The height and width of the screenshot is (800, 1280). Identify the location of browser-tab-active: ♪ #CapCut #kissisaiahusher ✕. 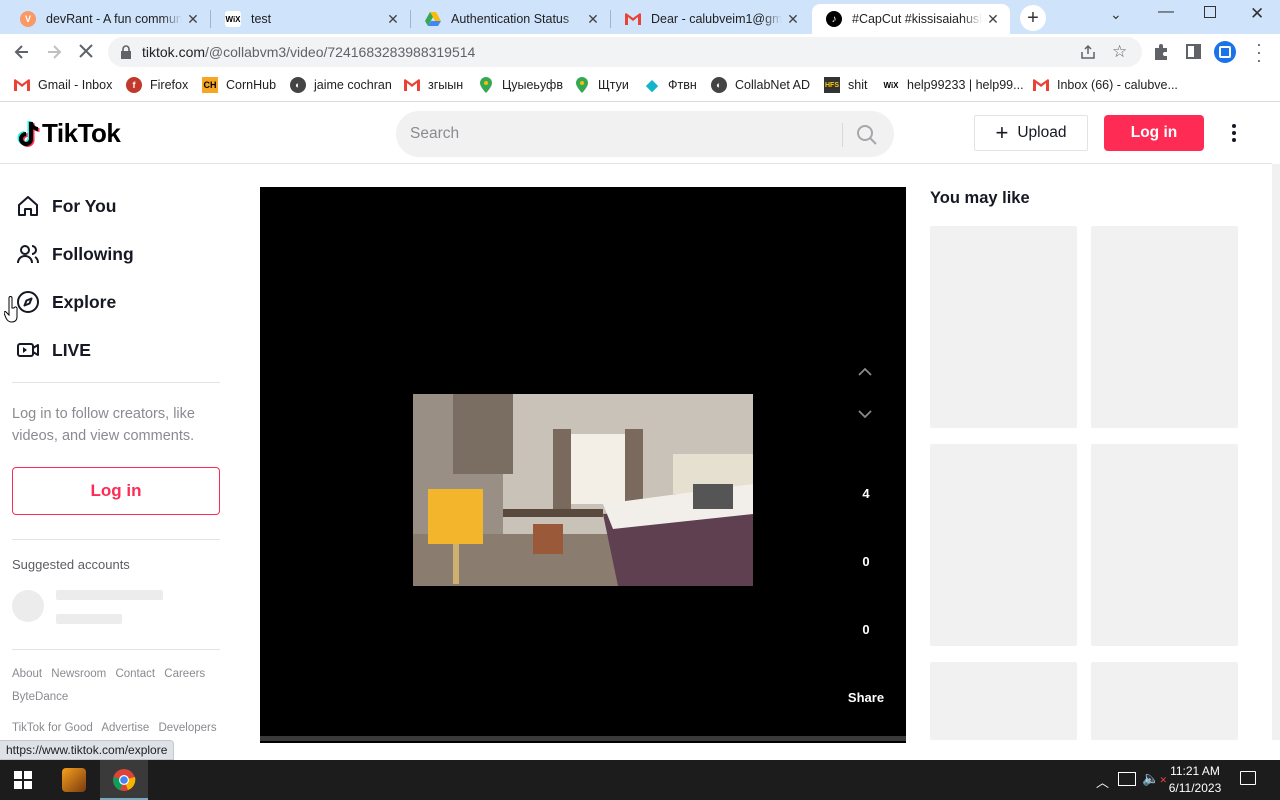
(911, 19).